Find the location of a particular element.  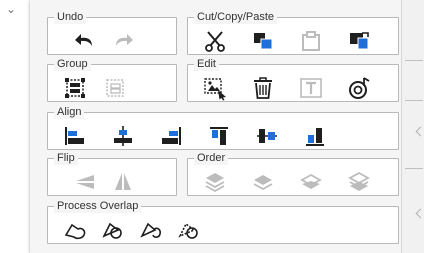

undo-button is located at coordinates (85, 41).